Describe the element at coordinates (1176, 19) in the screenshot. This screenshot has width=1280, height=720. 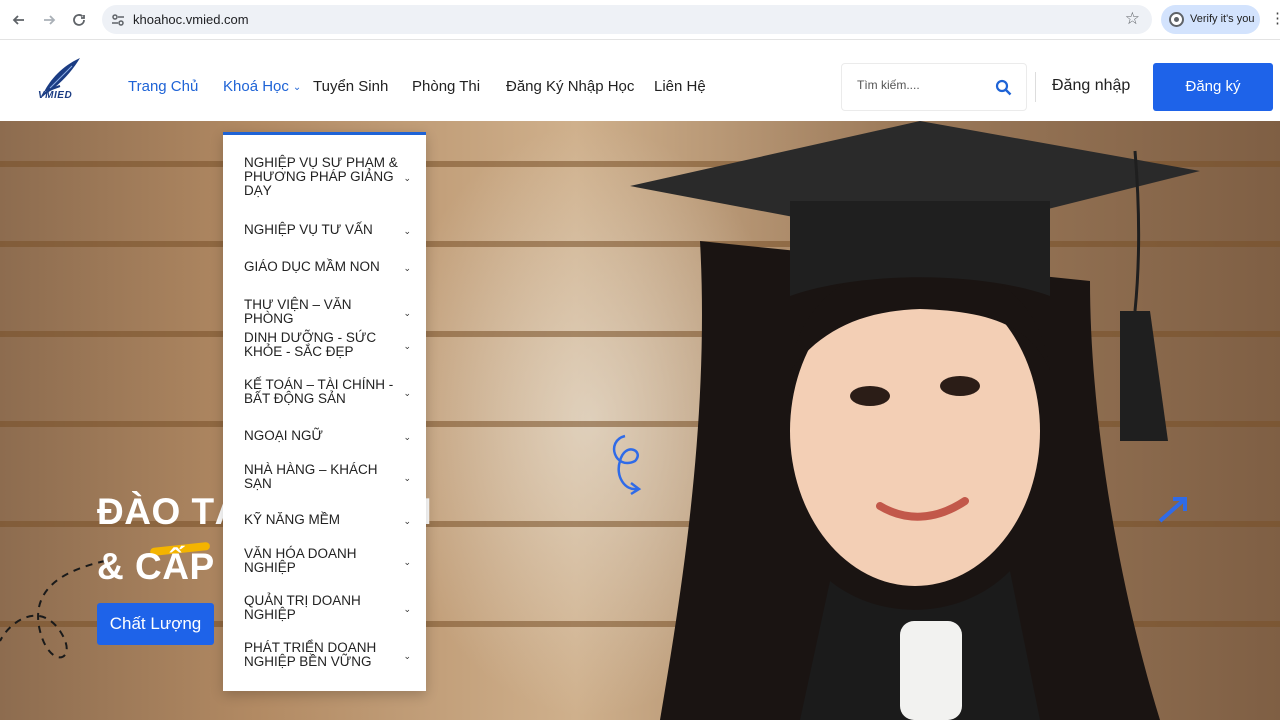
I see `profile-icon` at that location.